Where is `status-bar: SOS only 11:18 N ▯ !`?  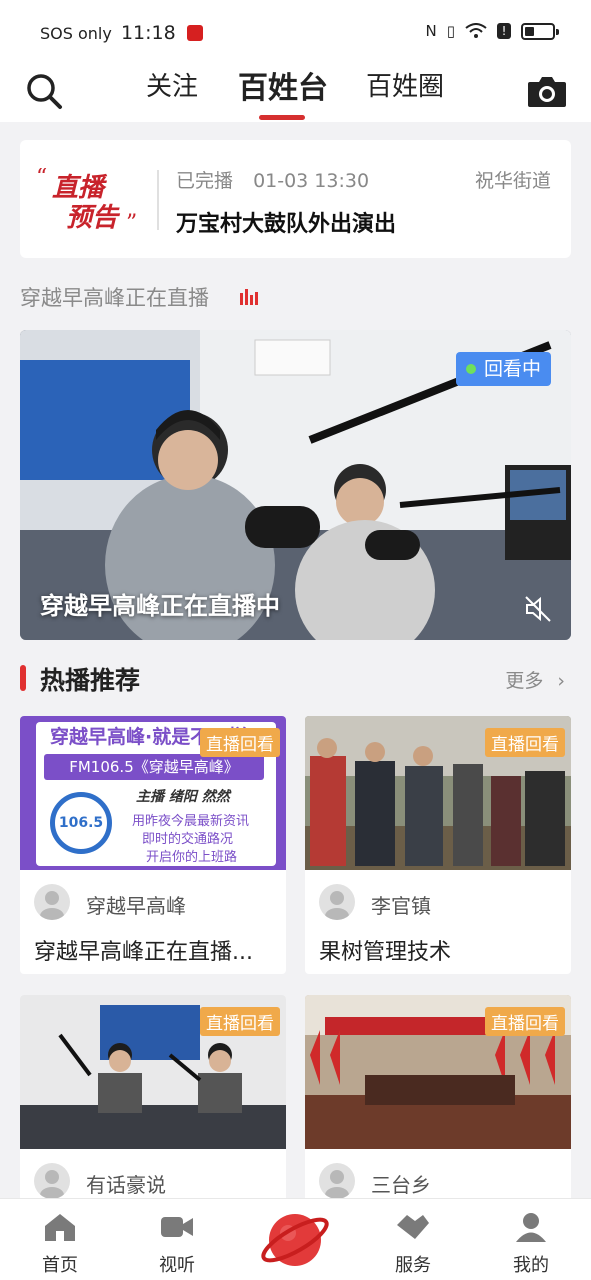 status-bar: SOS only 11:18 N ▯ ! is located at coordinates (295, 30).